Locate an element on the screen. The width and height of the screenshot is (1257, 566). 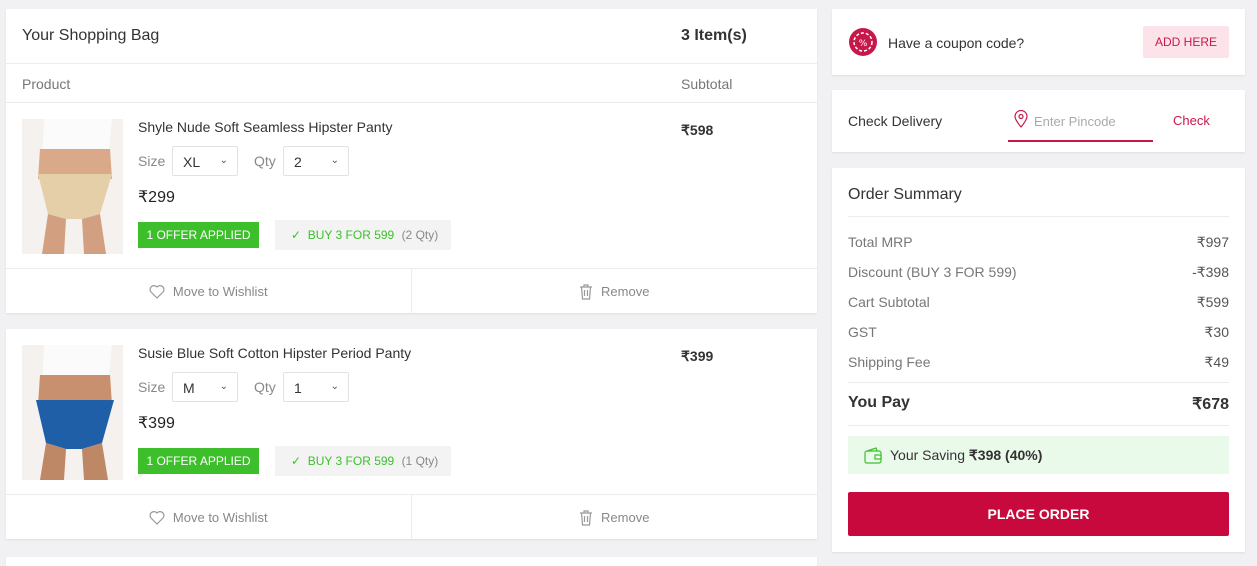
page-title: Your Shopping Bag is located at coordinates (91, 35).